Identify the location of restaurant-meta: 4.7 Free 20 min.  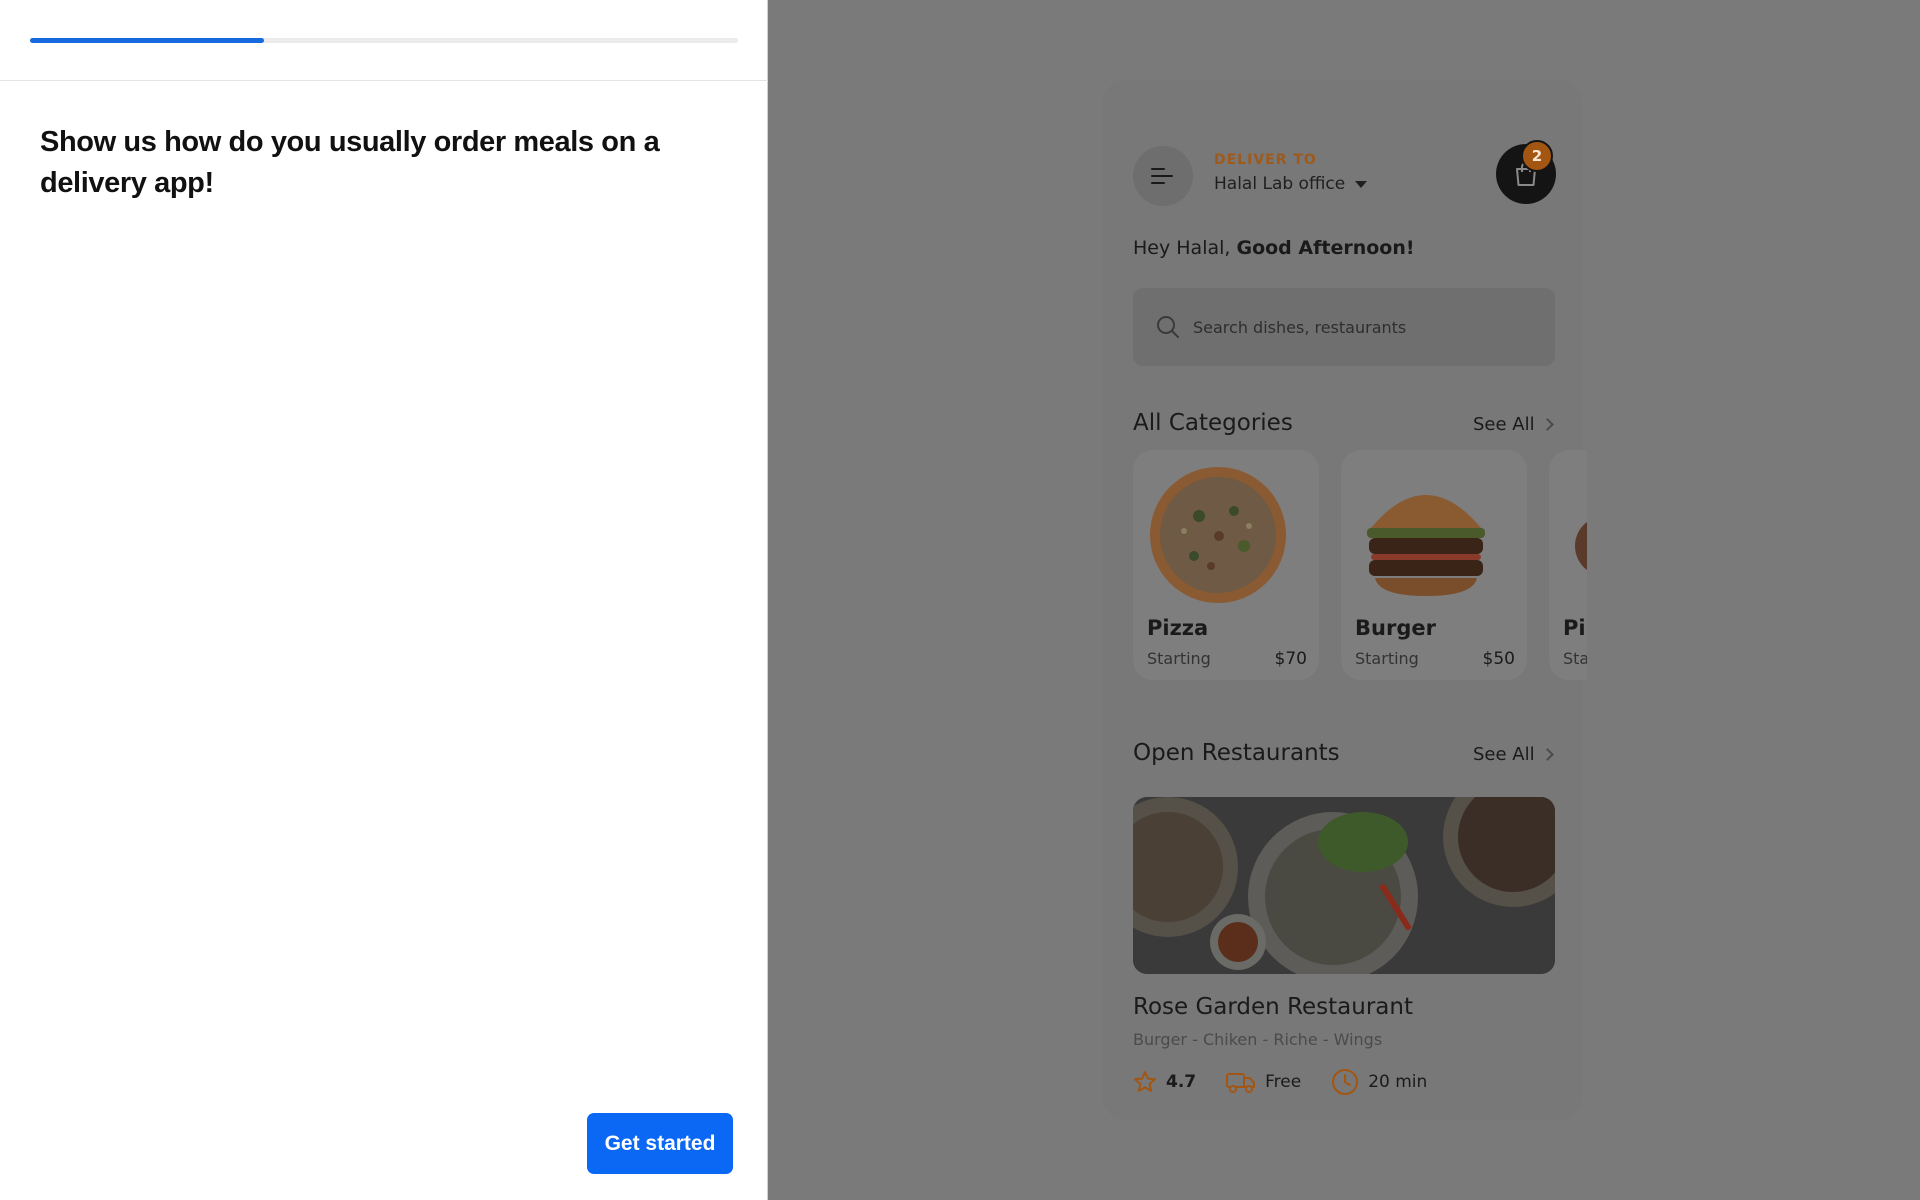
(1280, 1082).